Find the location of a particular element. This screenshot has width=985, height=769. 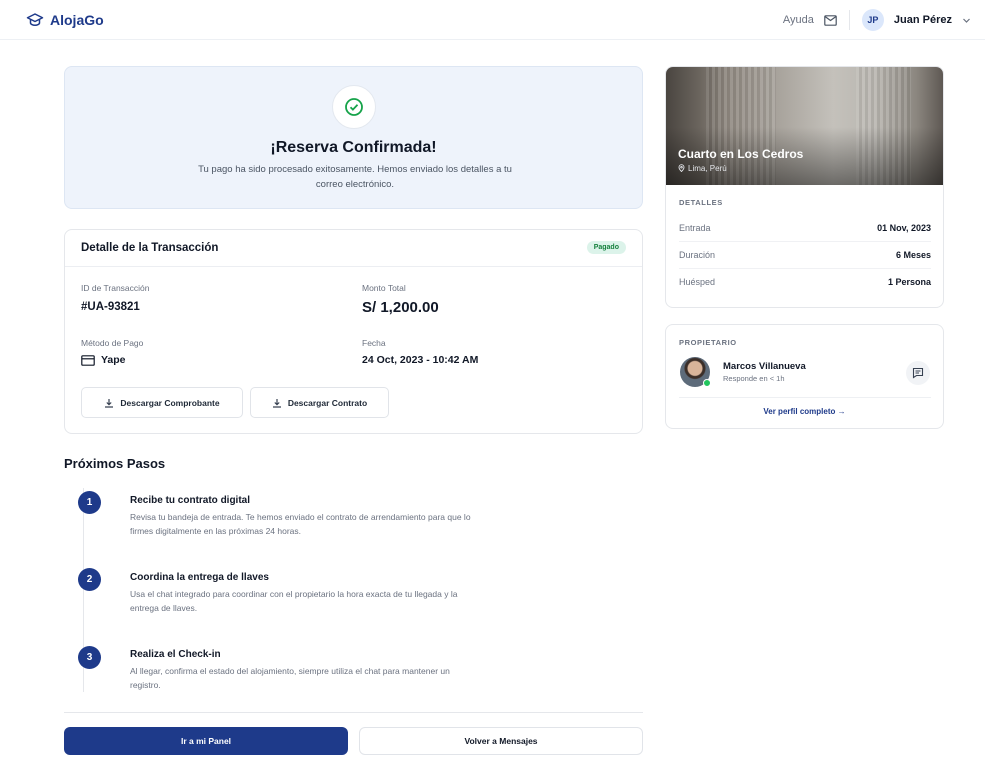

total-amount-label: Monto Total is located at coordinates (384, 288).